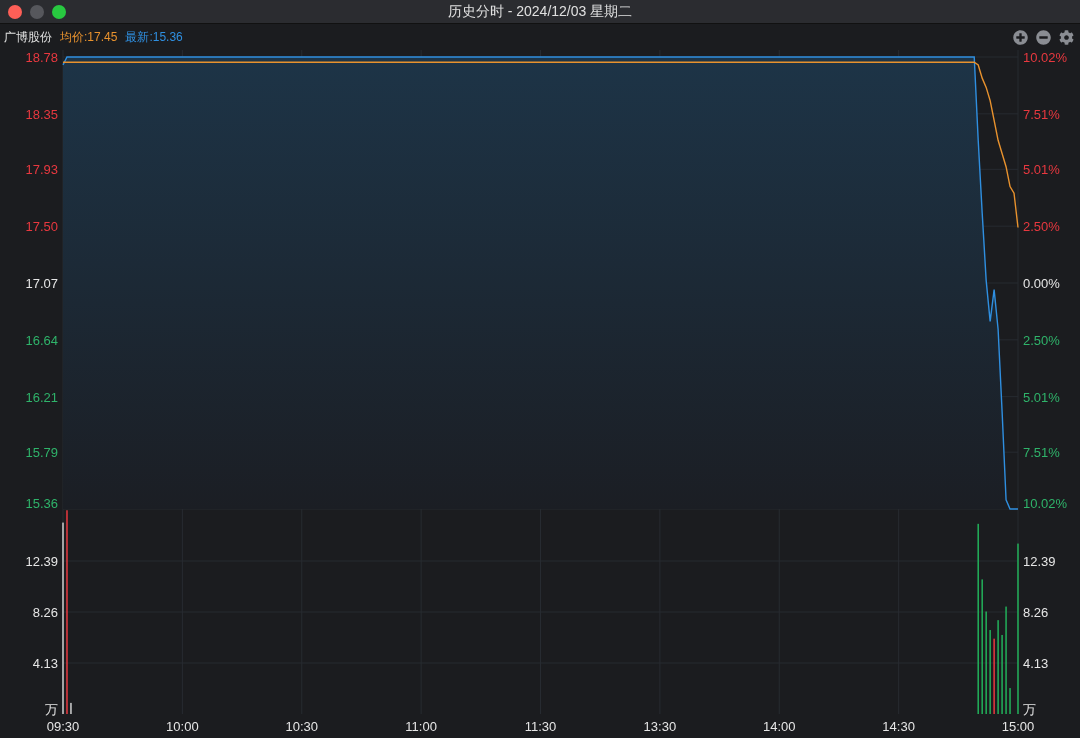  Describe the element at coordinates (41, 453) in the screenshot. I see `price-axis-label: 15.79` at that location.